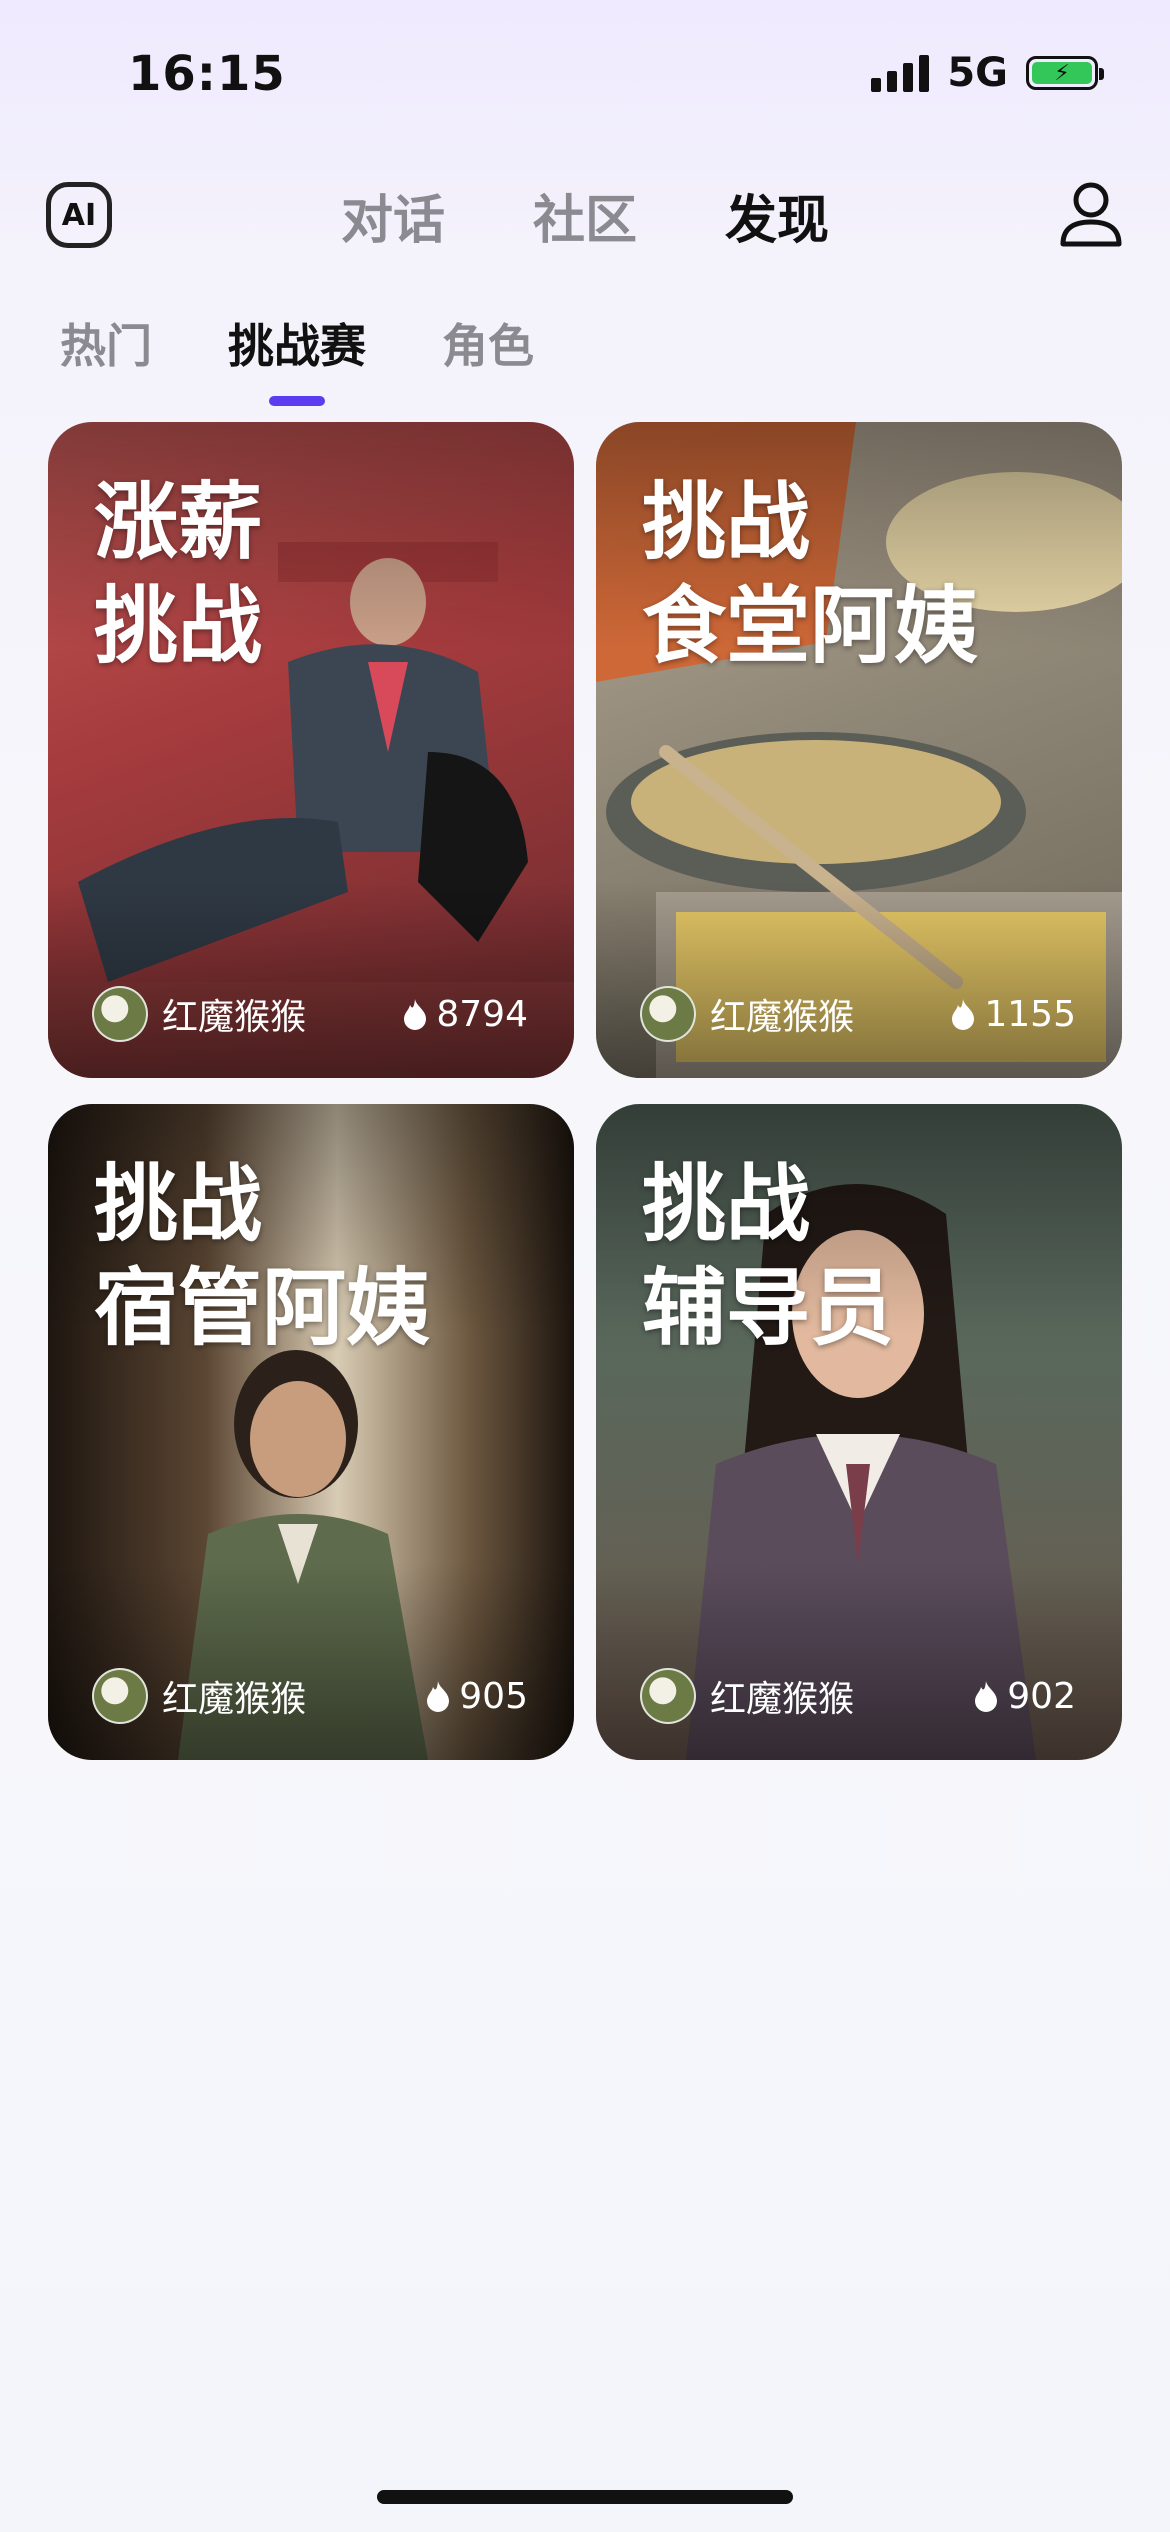 The width and height of the screenshot is (1170, 2532). I want to click on heat-count: 1155, so click(1013, 1014).